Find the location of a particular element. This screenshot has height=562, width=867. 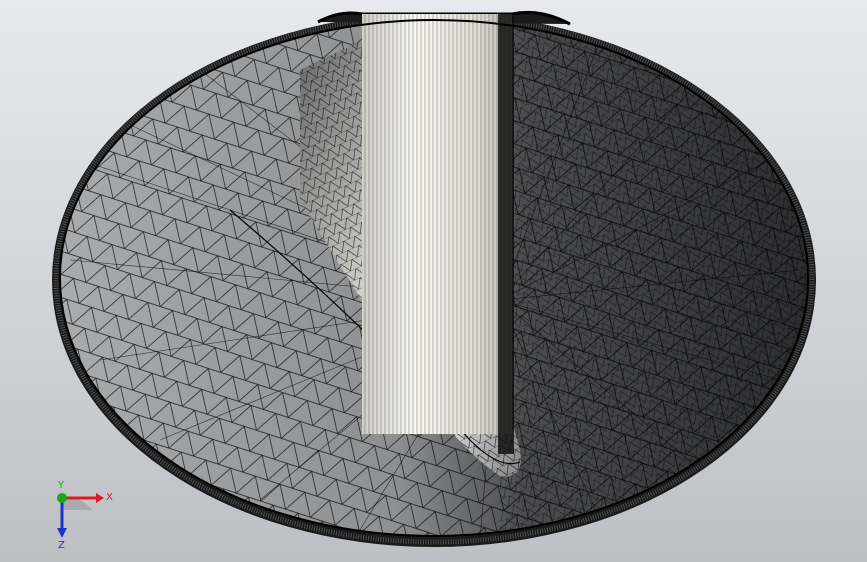

y-axis-label: Y is located at coordinates (61, 485).